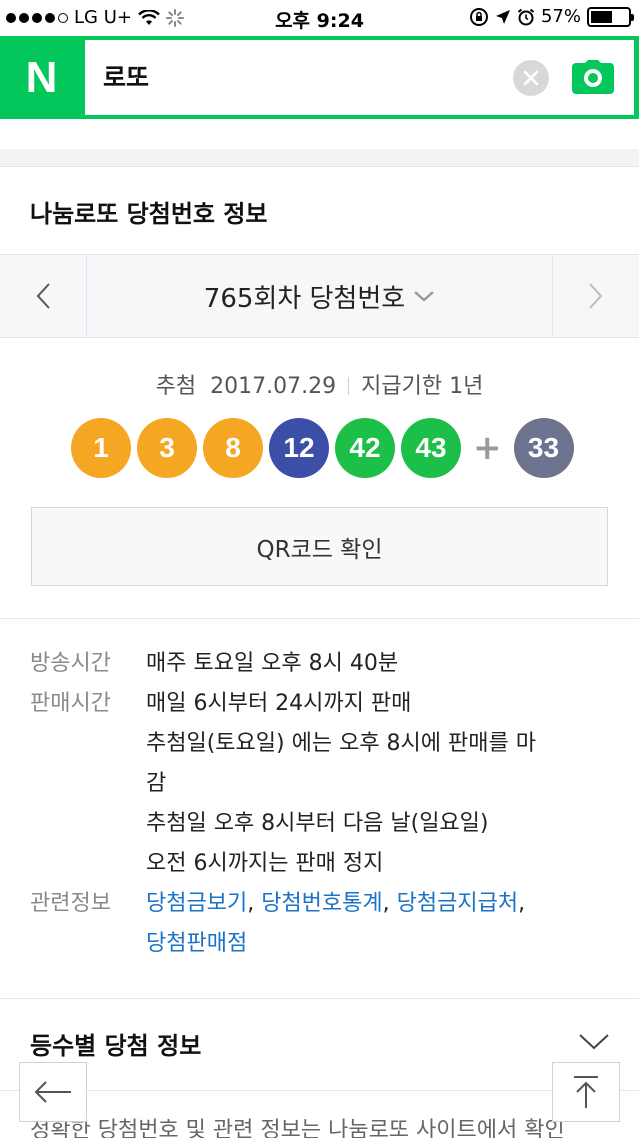 The height and width of the screenshot is (1138, 639). Describe the element at coordinates (272, 663) in the screenshot. I see `broadcast-value: 매주 토요일 오후 8시 40분` at that location.